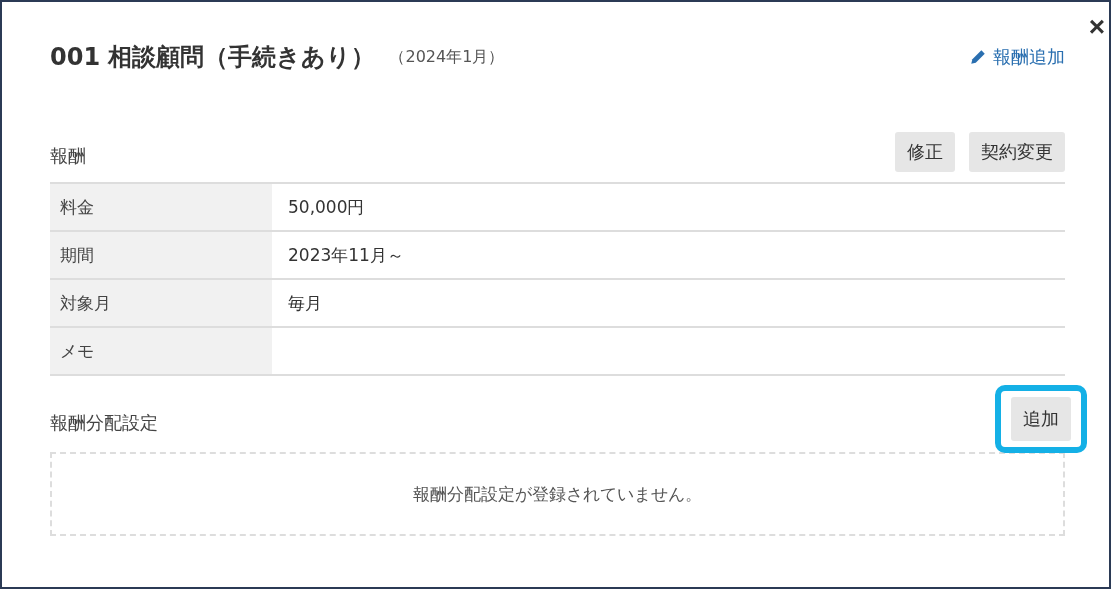  Describe the element at coordinates (161, 351) in the screenshot. I see `row-label: メモ` at that location.